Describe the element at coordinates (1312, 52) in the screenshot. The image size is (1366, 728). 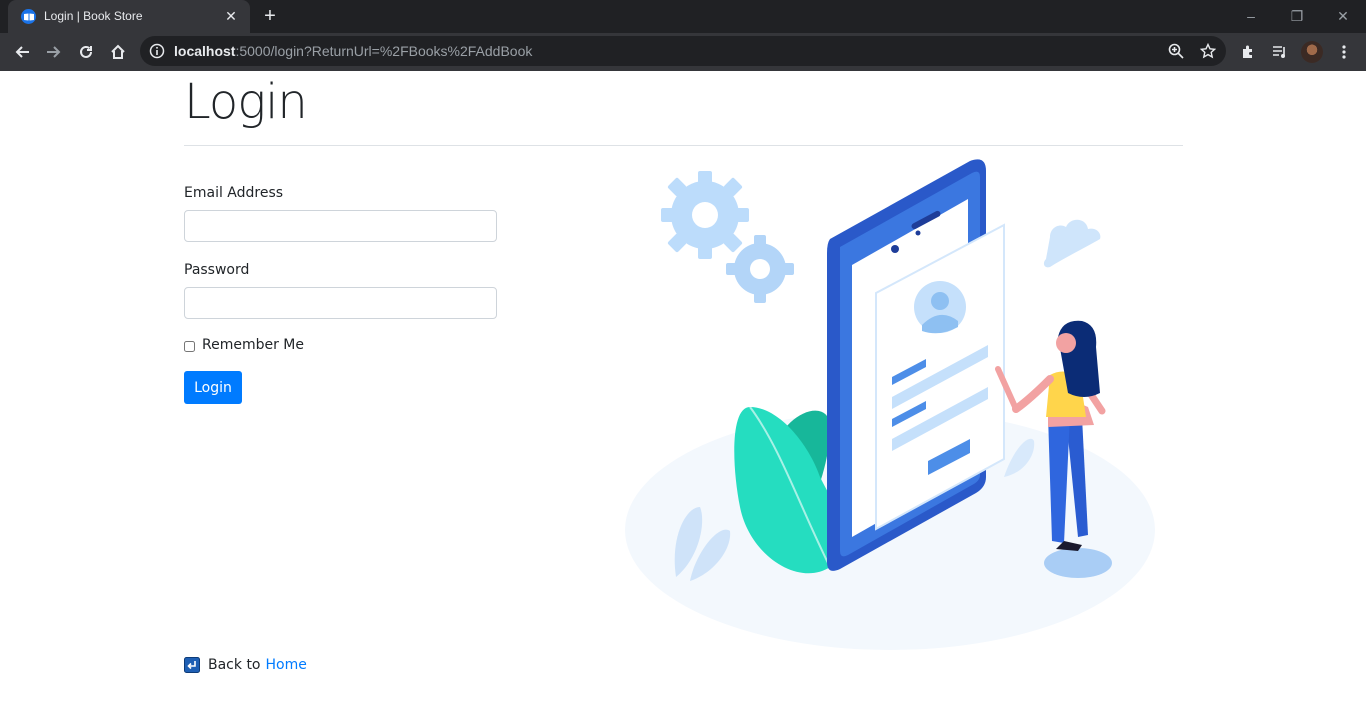
I see `profile-avatar` at that location.